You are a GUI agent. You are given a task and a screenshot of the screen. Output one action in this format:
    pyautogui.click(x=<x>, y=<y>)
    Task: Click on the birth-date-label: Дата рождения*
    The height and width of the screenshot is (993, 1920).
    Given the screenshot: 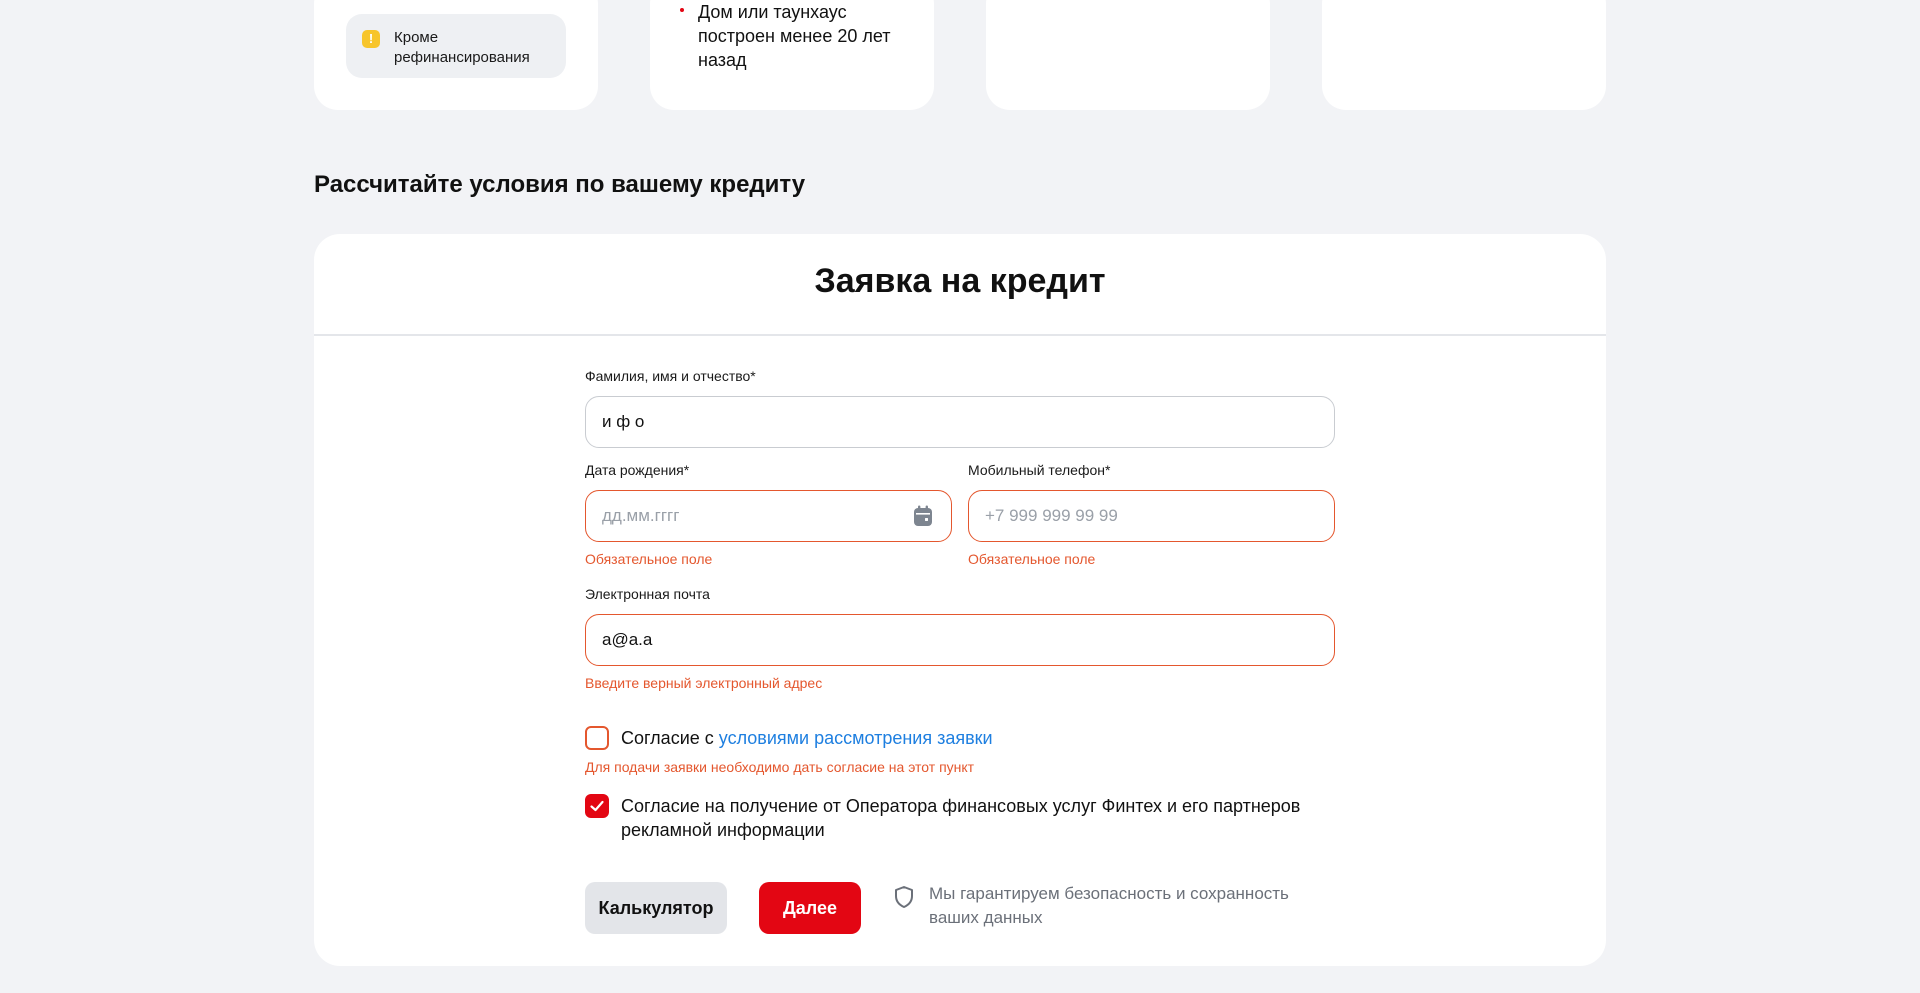 What is the action you would take?
    pyautogui.click(x=637, y=470)
    